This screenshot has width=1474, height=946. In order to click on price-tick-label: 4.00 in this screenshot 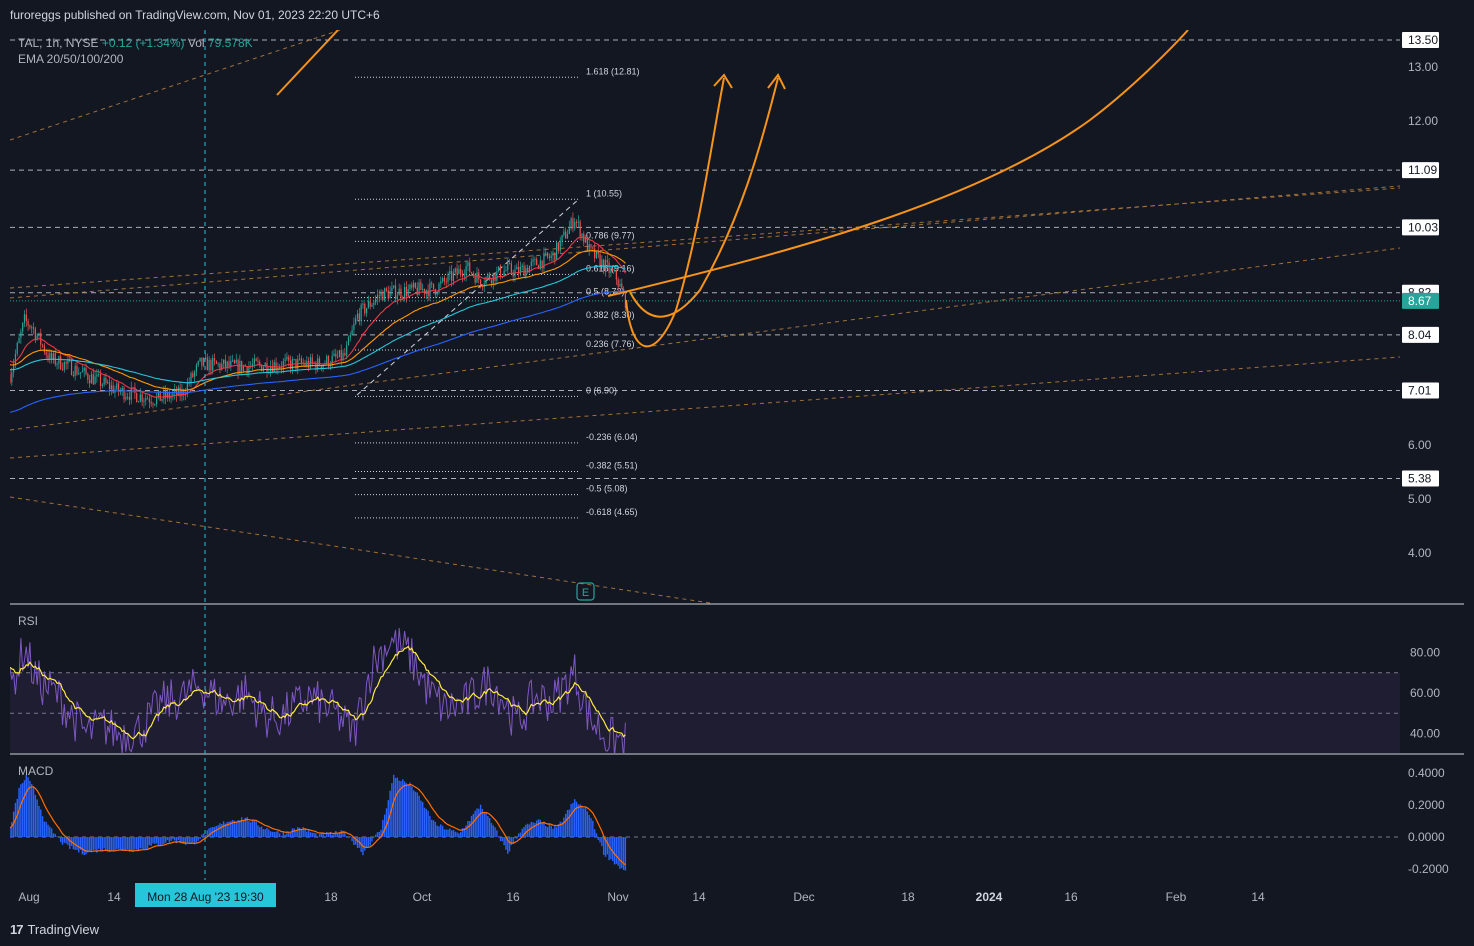, I will do `click(1420, 553)`.